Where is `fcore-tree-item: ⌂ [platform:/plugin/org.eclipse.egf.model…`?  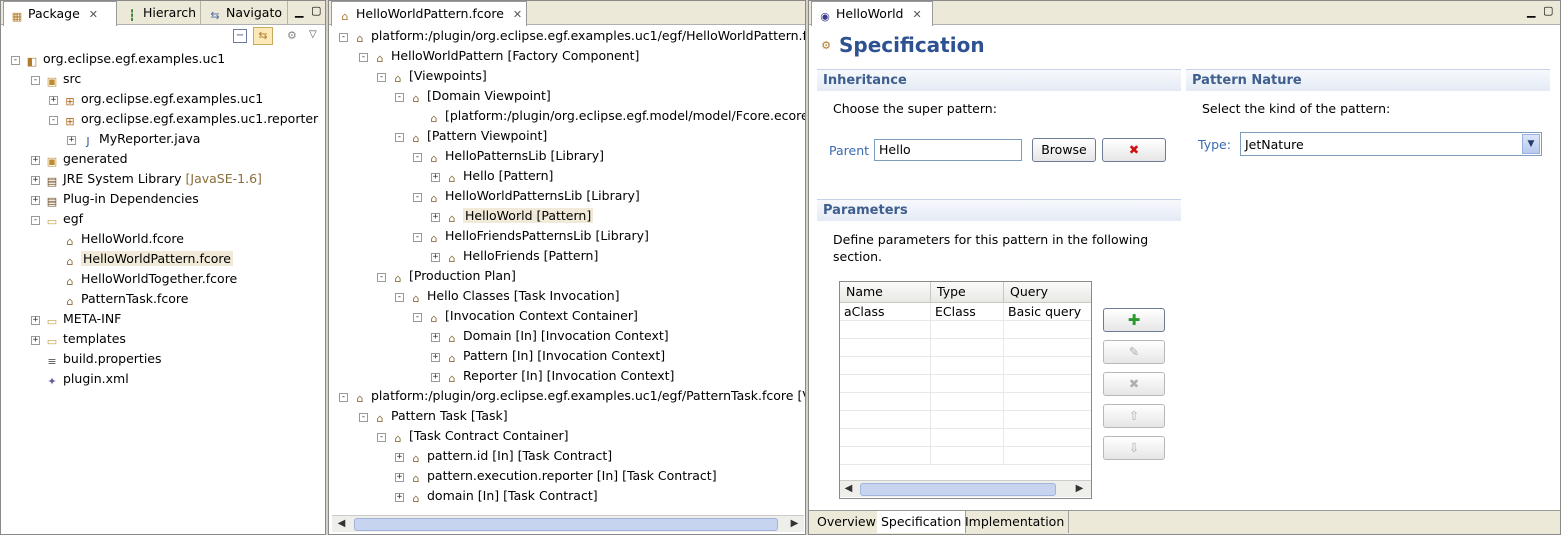 fcore-tree-item: ⌂ [platform:/plugin/org.eclipse.egf.model… is located at coordinates (609, 116).